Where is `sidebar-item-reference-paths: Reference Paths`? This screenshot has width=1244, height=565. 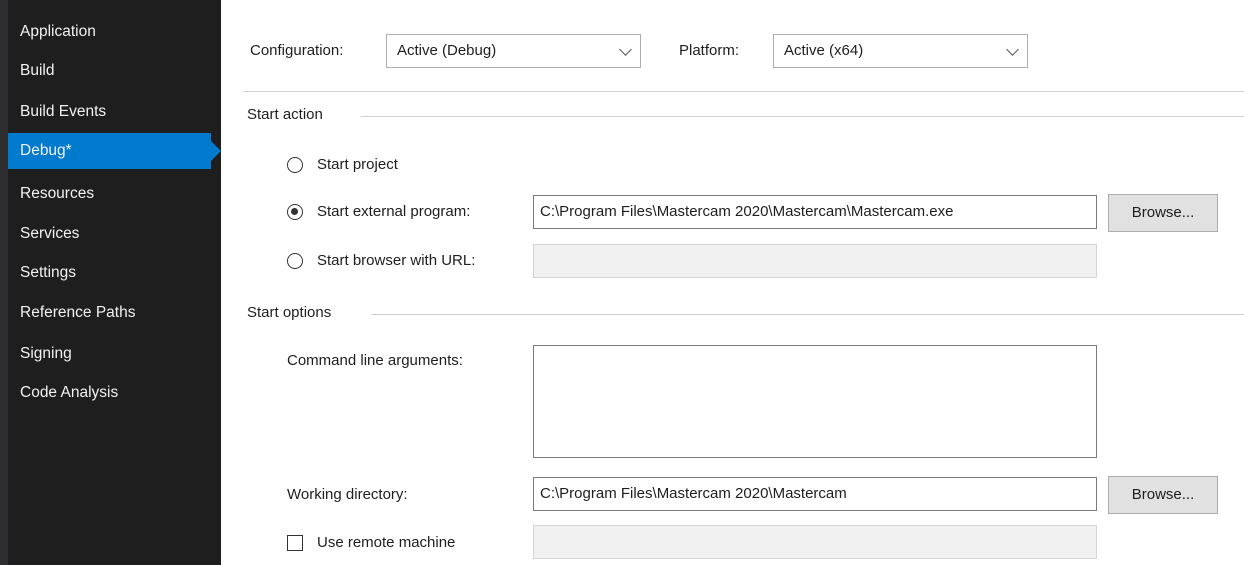
sidebar-item-reference-paths: Reference Paths is located at coordinates (114, 313).